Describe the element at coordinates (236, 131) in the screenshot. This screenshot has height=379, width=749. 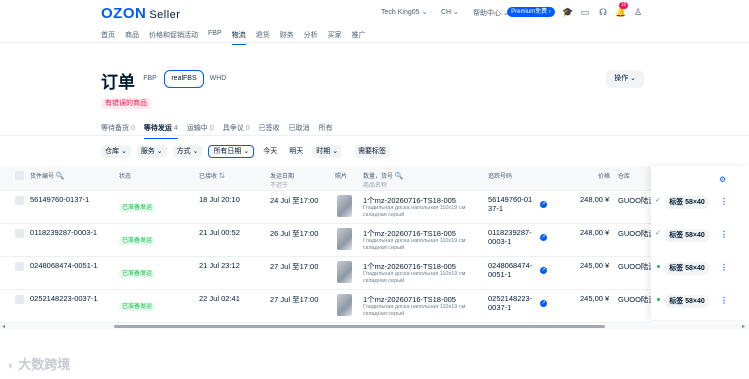
I see `tab-disputed: 具争议 0` at that location.